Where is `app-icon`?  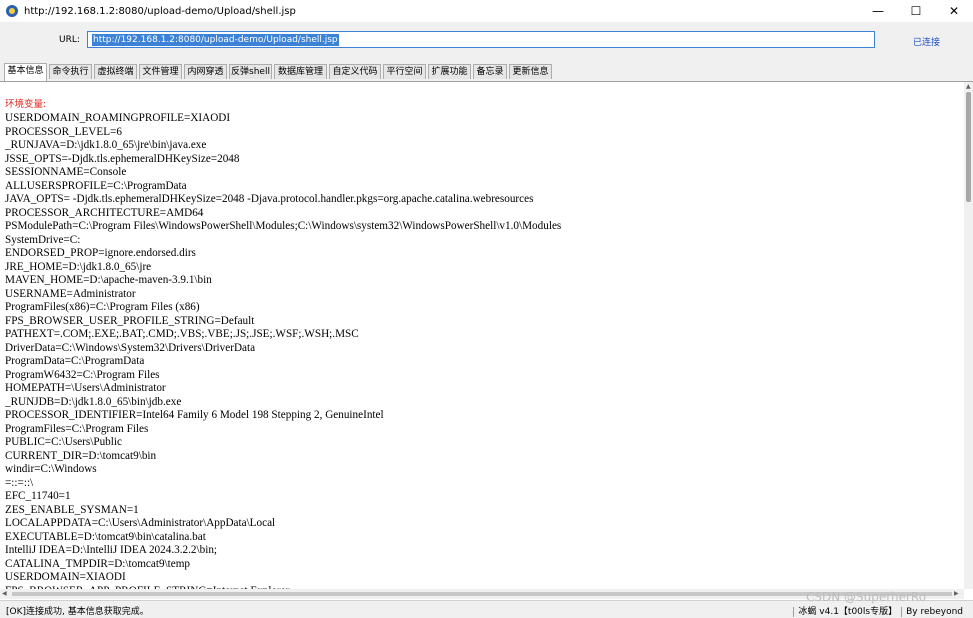
app-icon is located at coordinates (12, 11).